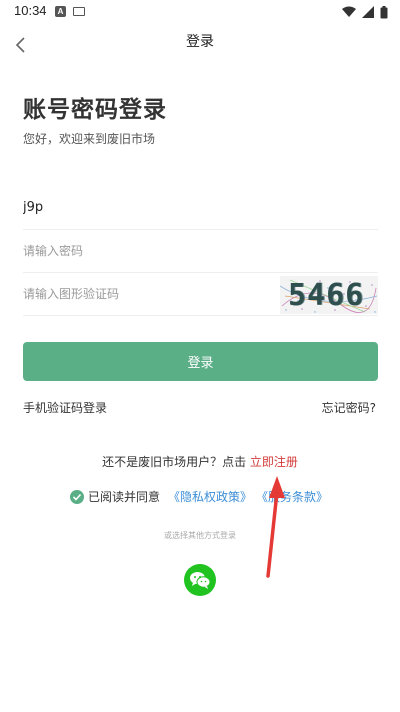 Image resolution: width=400 pixels, height=712 pixels. What do you see at coordinates (368, 12) in the screenshot?
I see `cellular-icon` at bounding box center [368, 12].